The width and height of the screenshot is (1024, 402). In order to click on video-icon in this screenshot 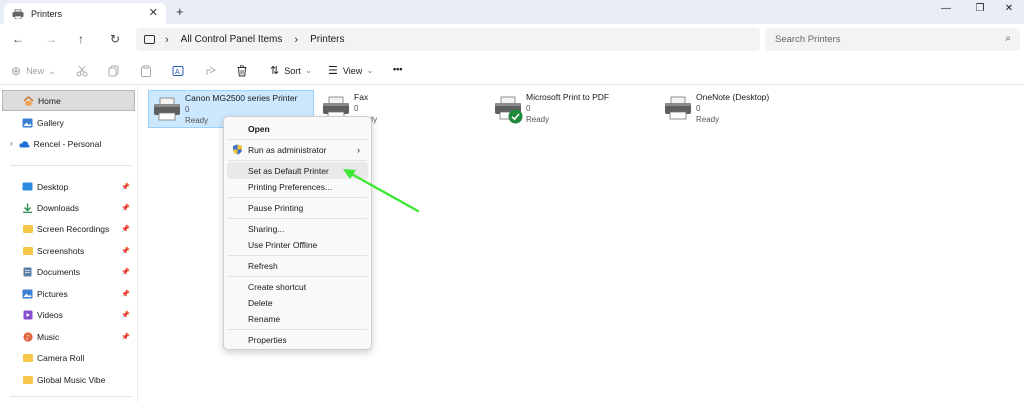, I will do `click(27, 315)`.